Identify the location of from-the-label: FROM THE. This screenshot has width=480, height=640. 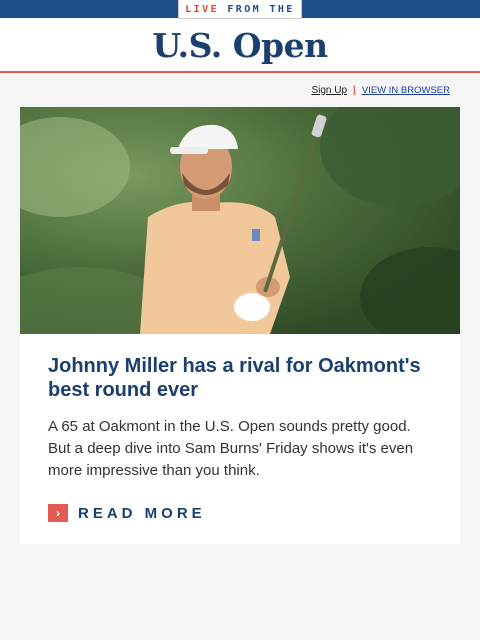
(256, 9).